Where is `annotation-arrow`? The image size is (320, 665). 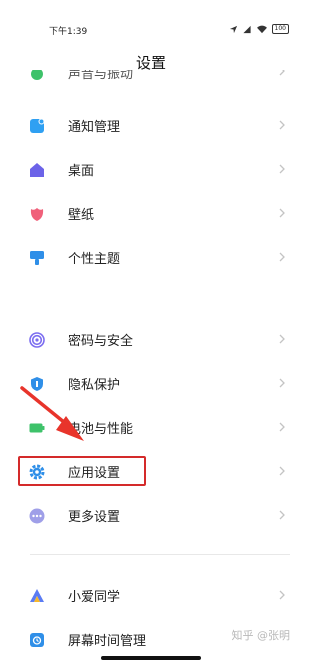 annotation-arrow is located at coordinates (52, 413).